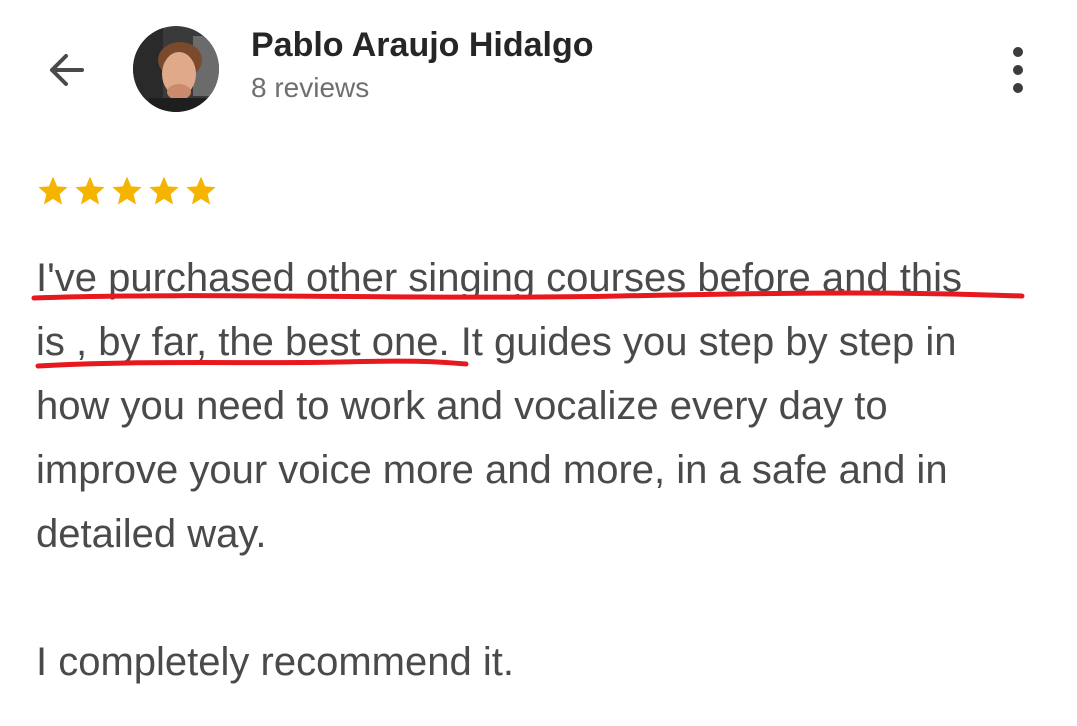 This screenshot has width=1077, height=726. What do you see at coordinates (422, 45) in the screenshot?
I see `reviewer-name: Pablo Araujo Hidalgo` at bounding box center [422, 45].